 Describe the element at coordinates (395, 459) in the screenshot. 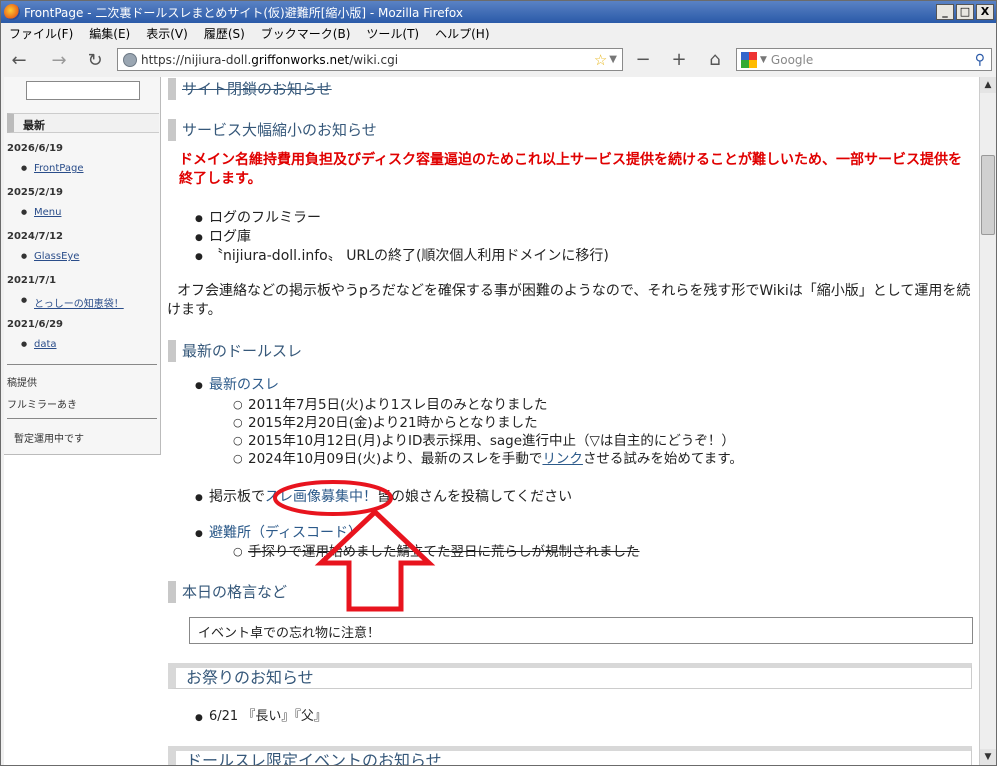

I see `sub-text: 2024年10月09日(火)より、最新のスレを手動で` at that location.